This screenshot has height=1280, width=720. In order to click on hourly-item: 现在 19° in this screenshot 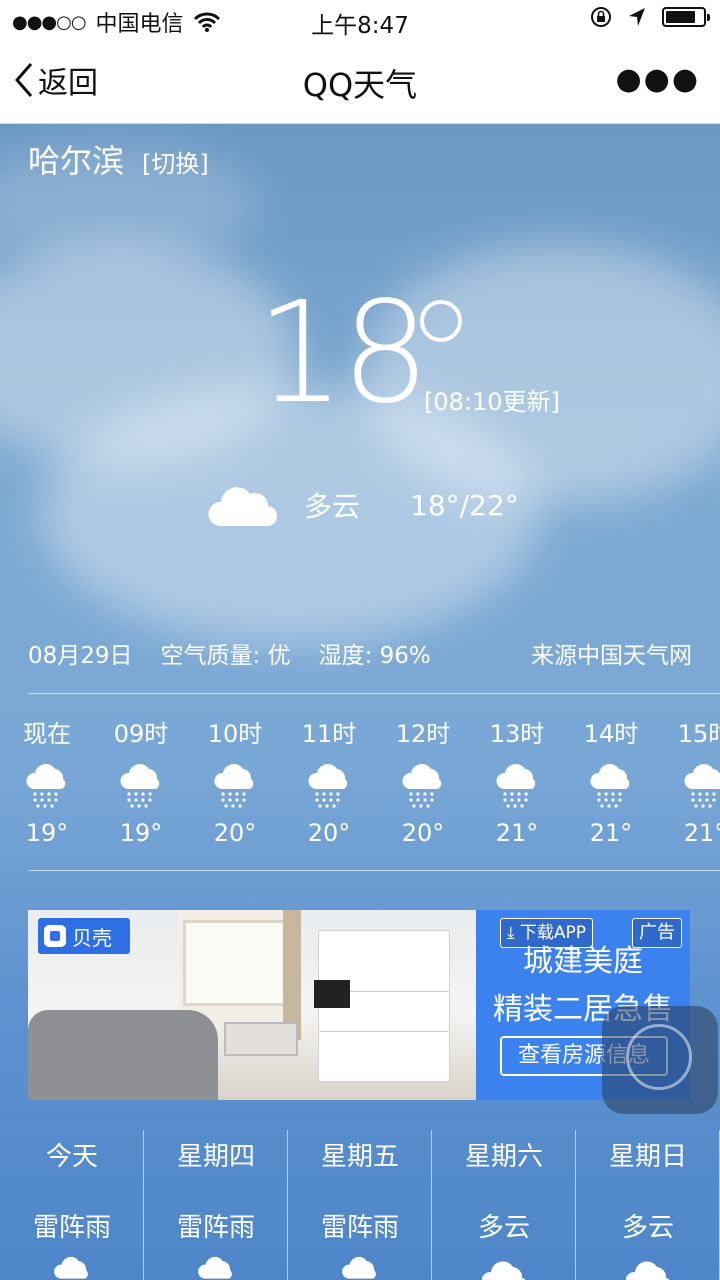, I will do `click(47, 789)`.